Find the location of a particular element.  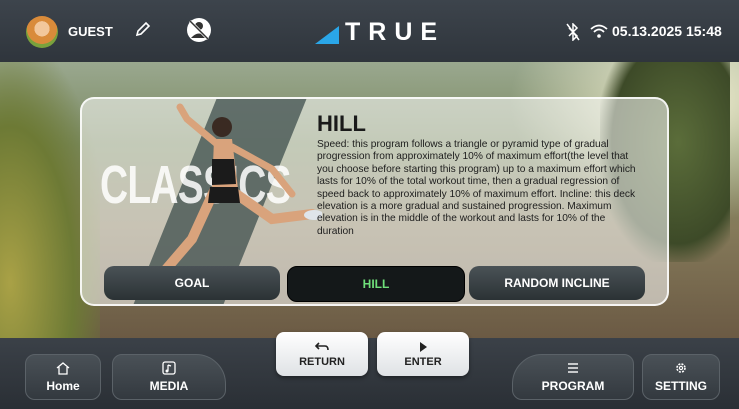

enter-label: ENTER is located at coordinates (423, 362).